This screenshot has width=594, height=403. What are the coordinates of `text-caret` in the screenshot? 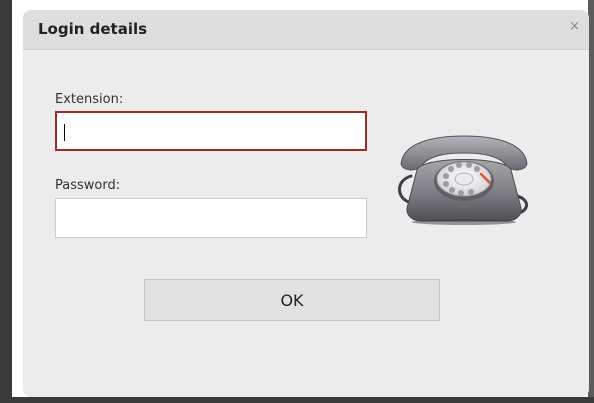 It's located at (64, 132).